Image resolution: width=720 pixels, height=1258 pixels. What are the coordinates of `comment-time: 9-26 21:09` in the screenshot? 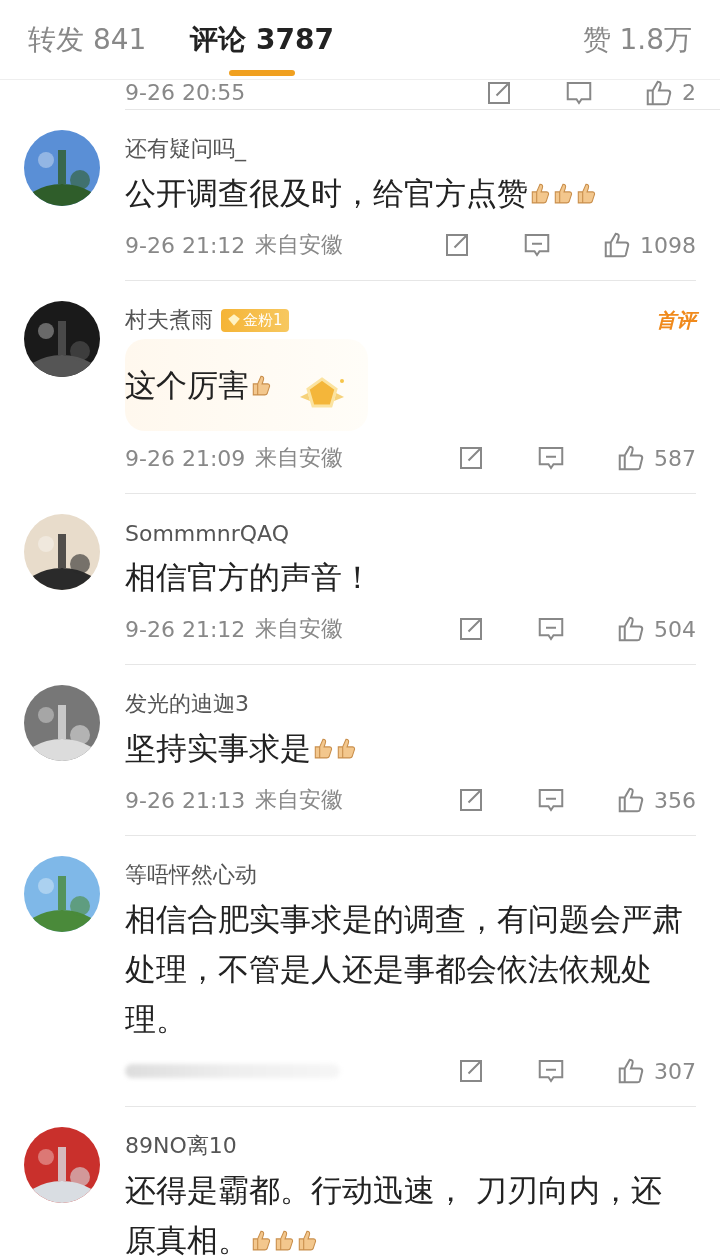 It's located at (185, 458).